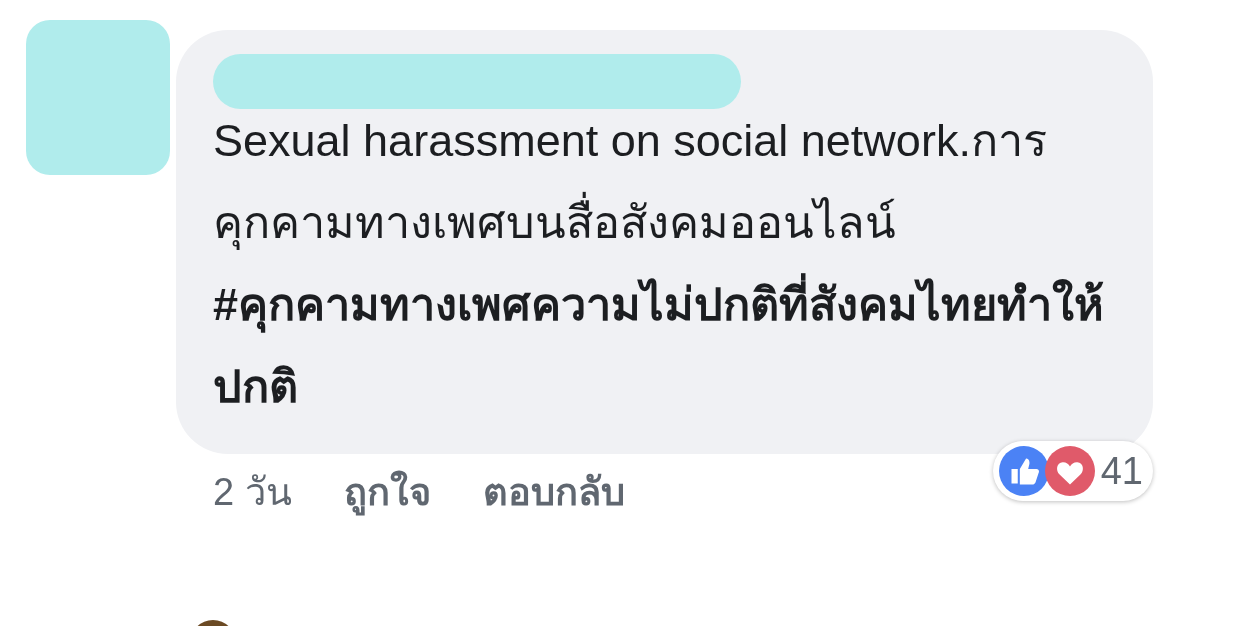  Describe the element at coordinates (387, 492) in the screenshot. I see `action-link: ถูกใจ` at that location.